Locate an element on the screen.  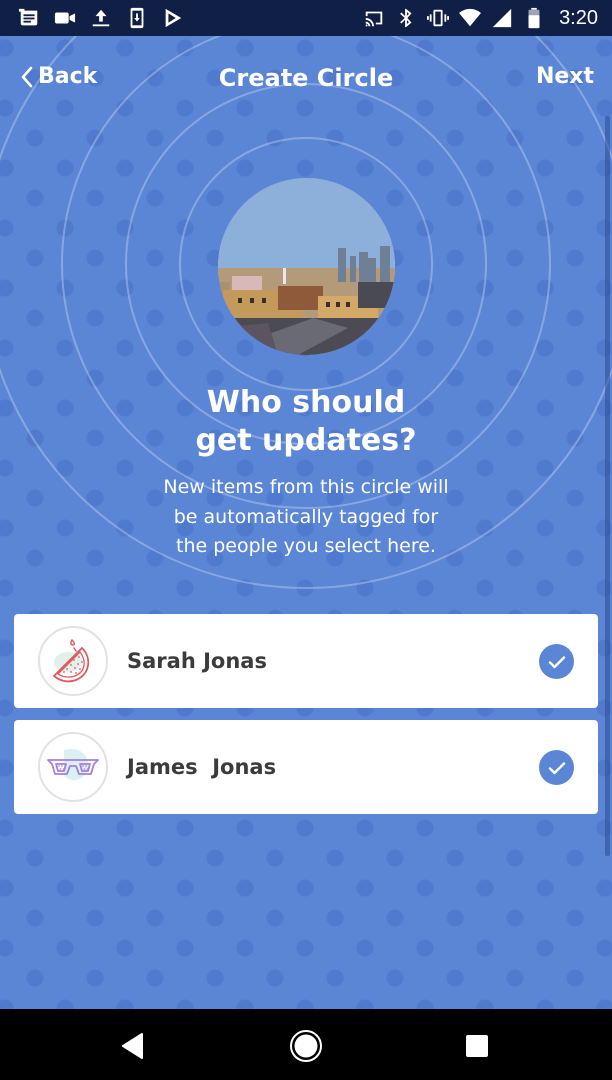
nav-recents-icon is located at coordinates (477, 1046).